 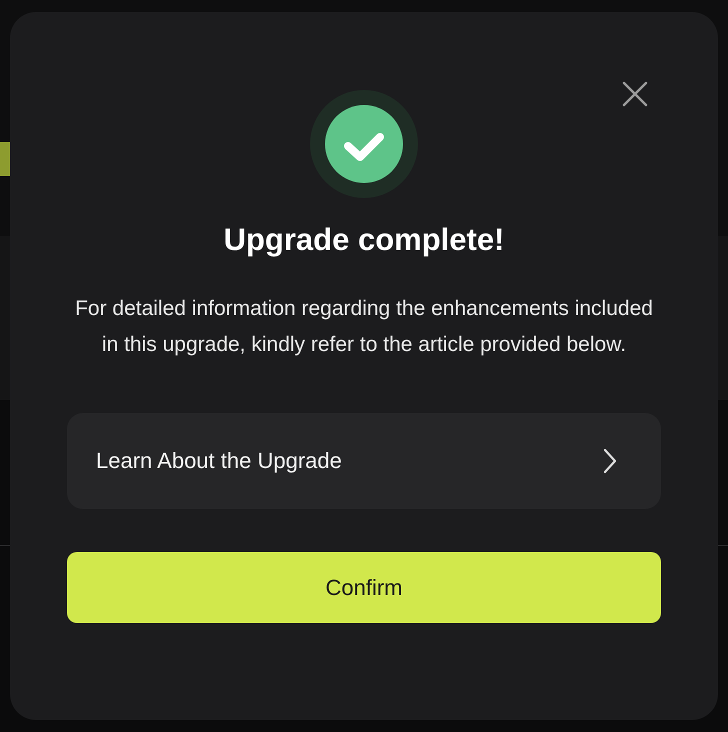 What do you see at coordinates (364, 461) in the screenshot?
I see `learn-more-link: Learn About the Upgrade` at bounding box center [364, 461].